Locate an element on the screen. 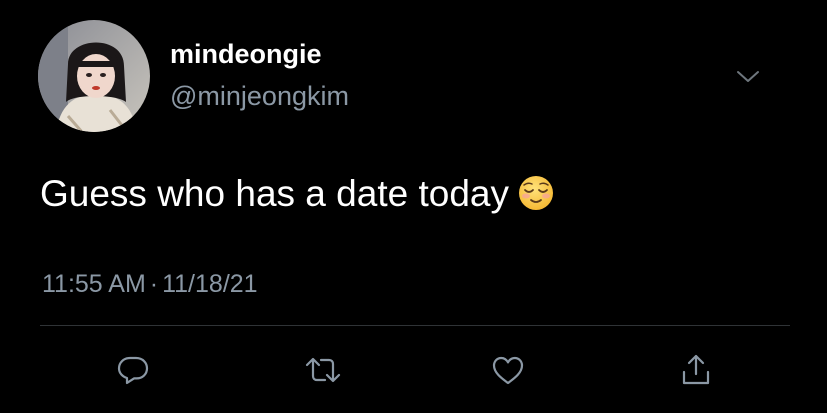  chevron-down-icon is located at coordinates (748, 76).